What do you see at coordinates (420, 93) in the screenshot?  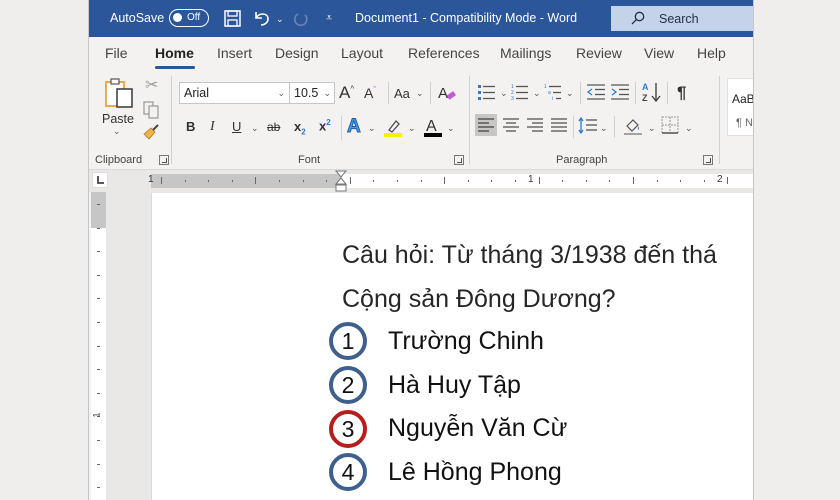 I see `change-case-dropdown-icon: ⌄` at bounding box center [420, 93].